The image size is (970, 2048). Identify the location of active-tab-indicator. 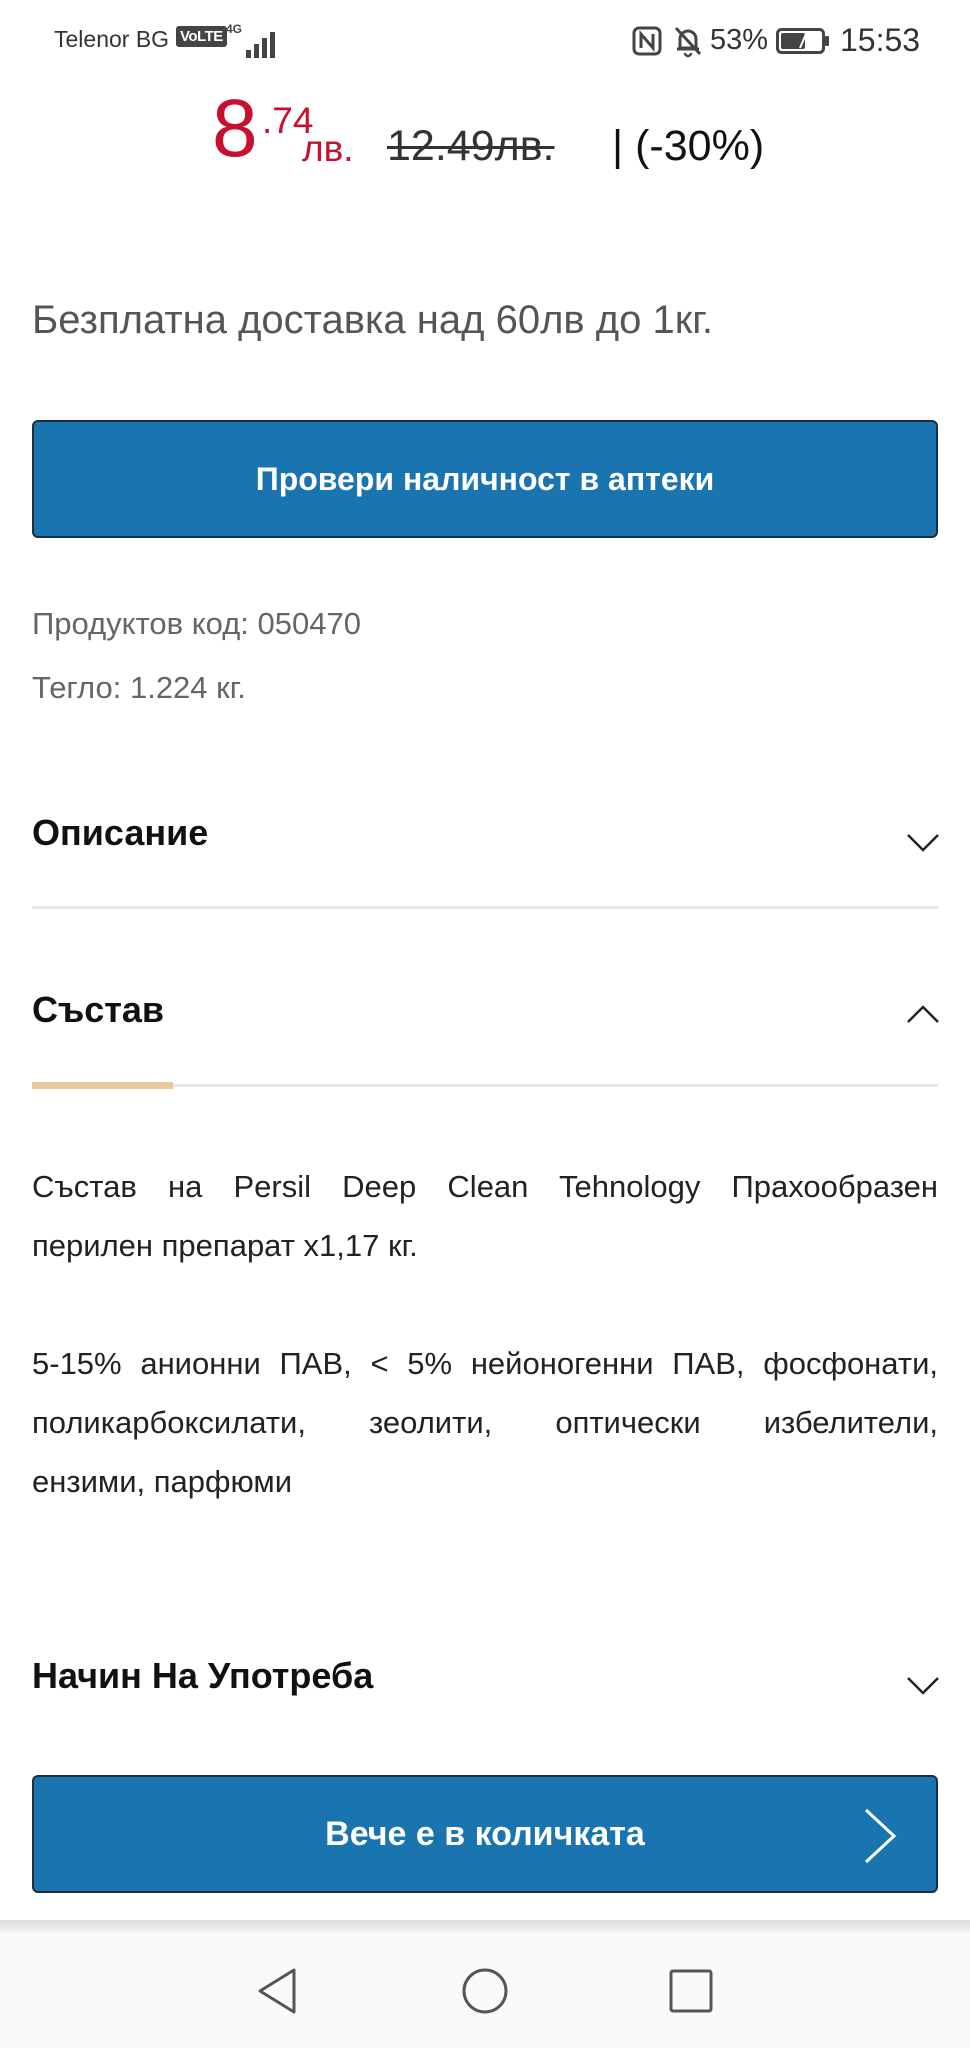
(102, 1085).